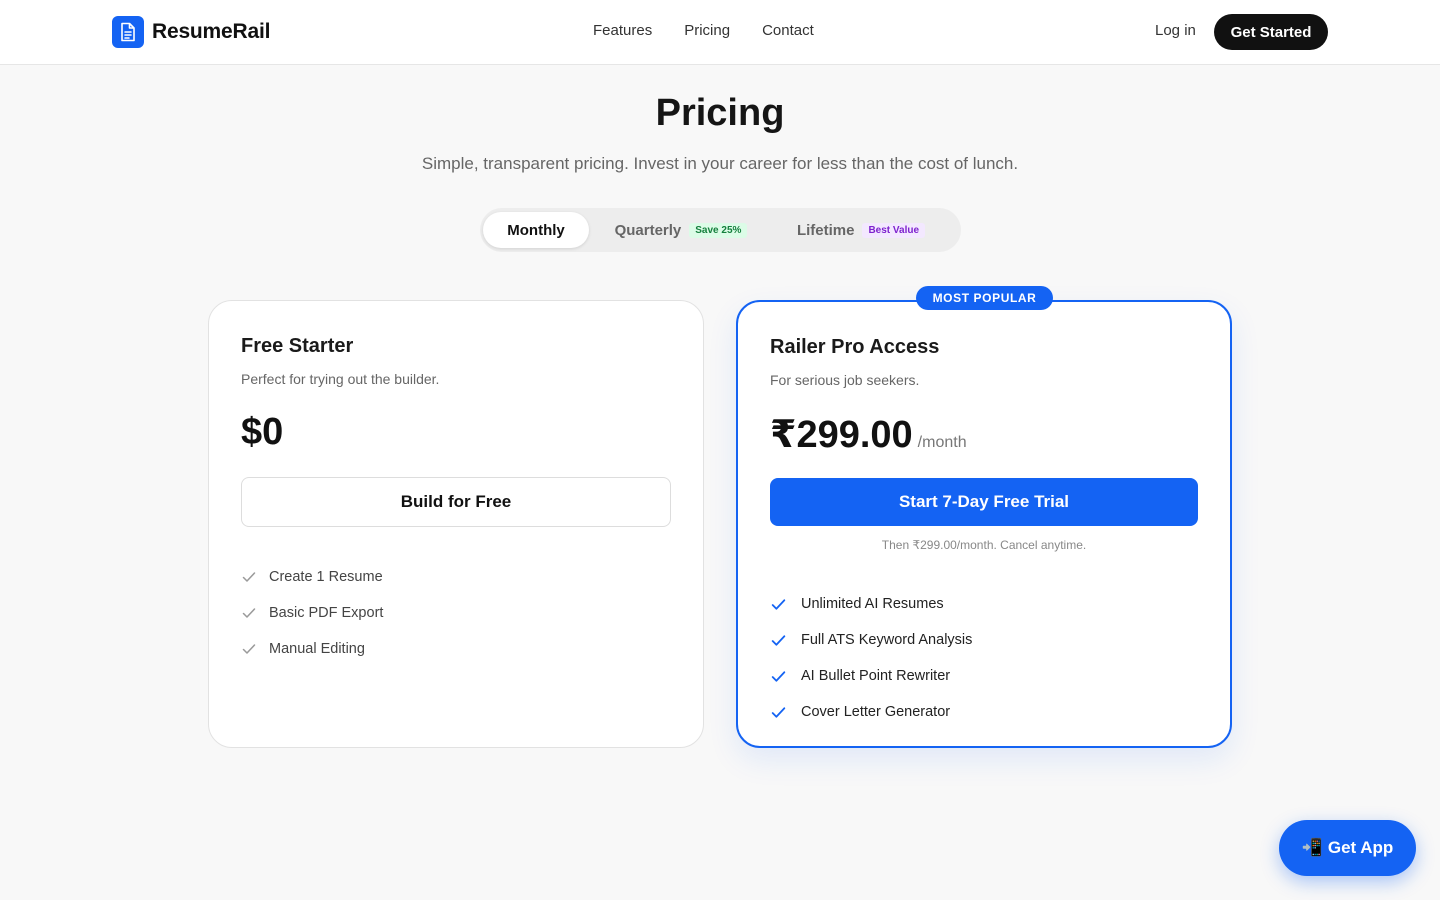 The height and width of the screenshot is (900, 1440). I want to click on get-app-label: Get App, so click(1360, 847).